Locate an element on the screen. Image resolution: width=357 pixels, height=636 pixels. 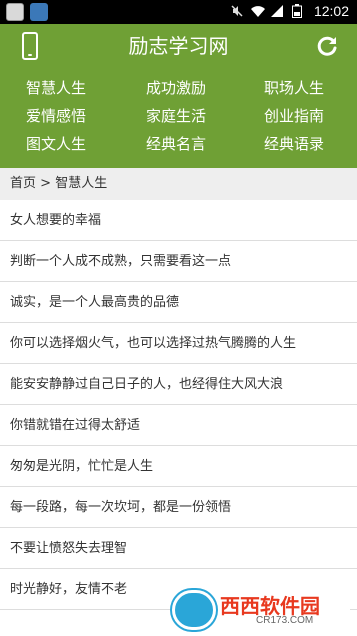
category-link: 创业指南 is located at coordinates (294, 116).